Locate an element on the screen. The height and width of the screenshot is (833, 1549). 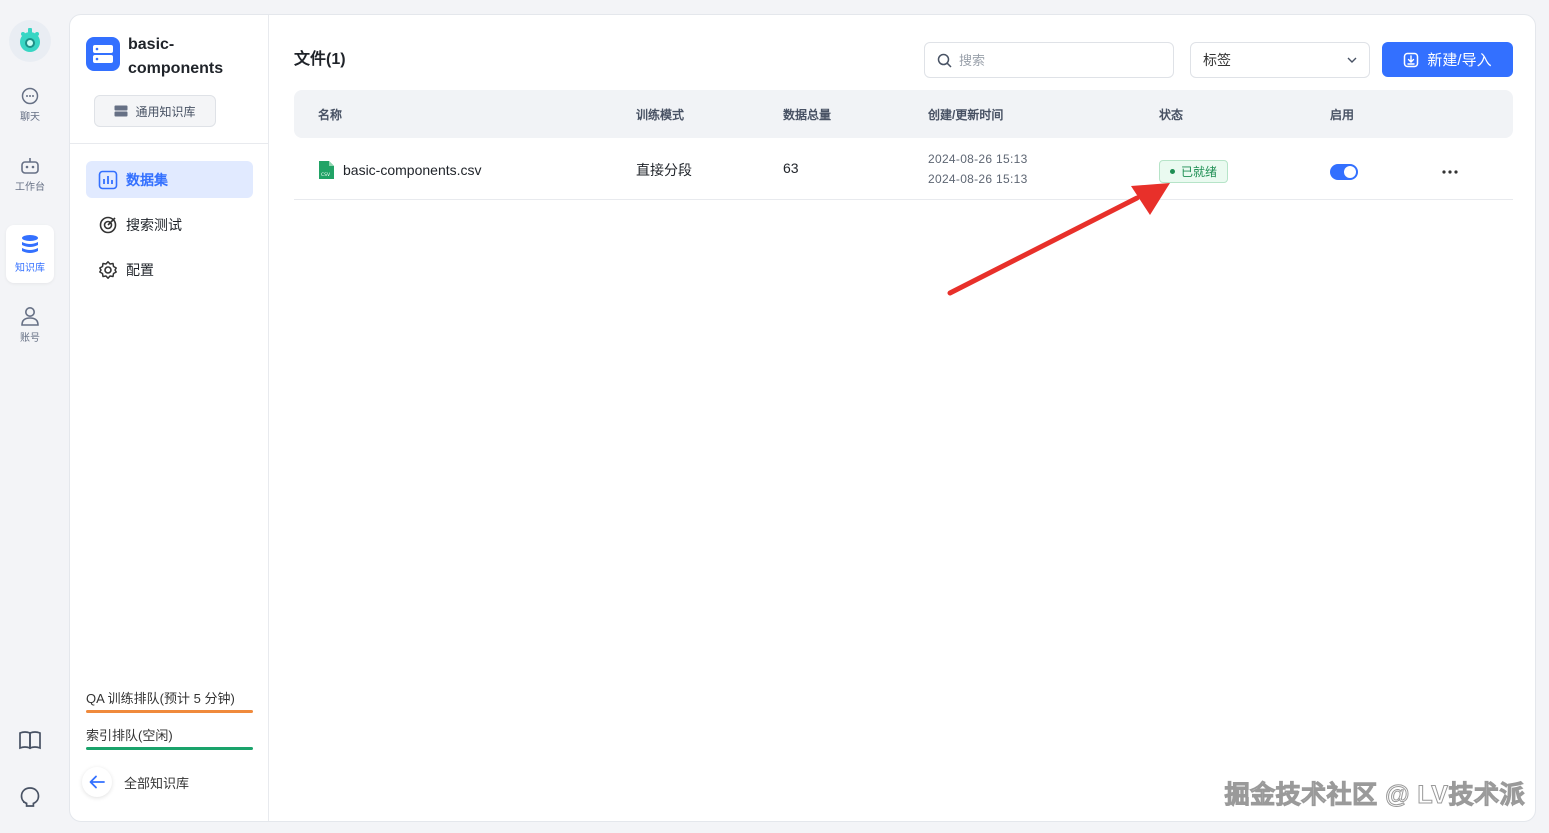
qa-queue-label: QA 训练排队(预计 5 分钟) is located at coordinates (160, 698).